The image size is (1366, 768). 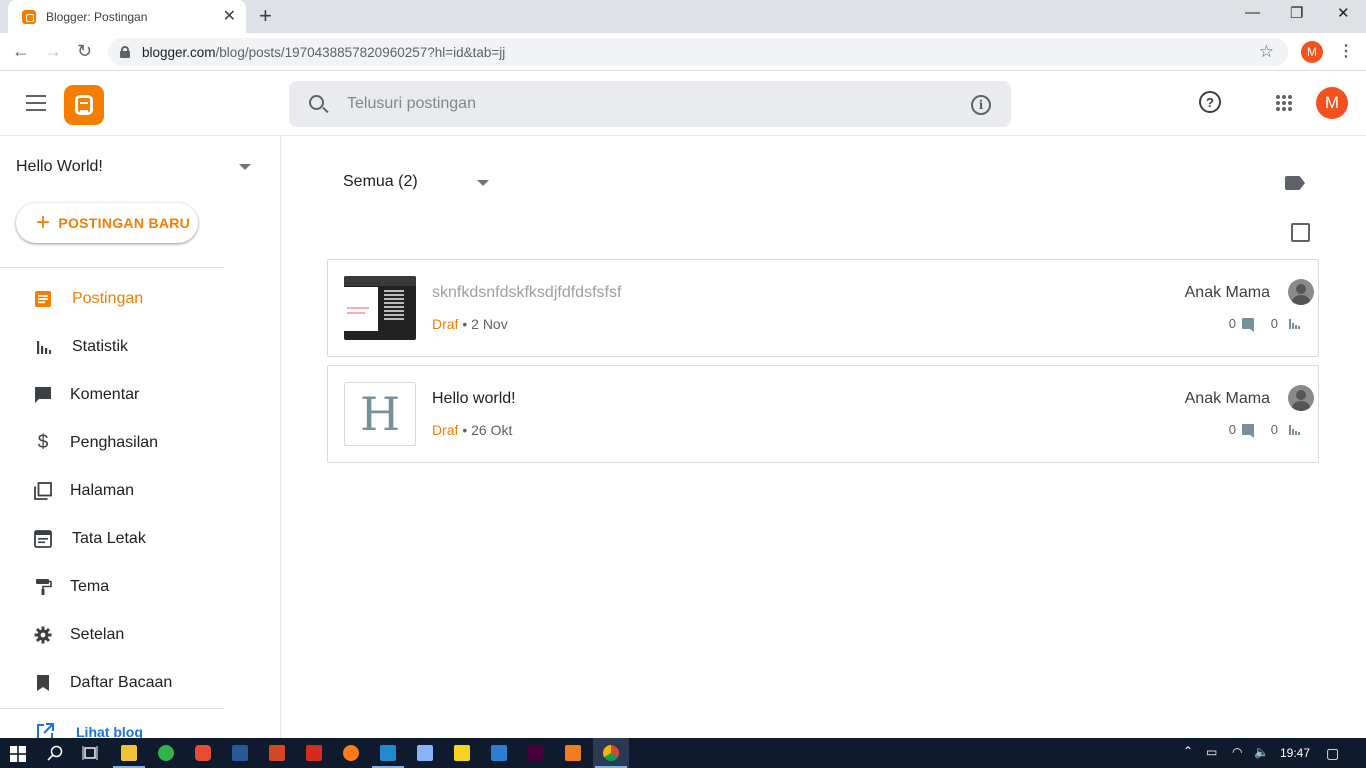 What do you see at coordinates (21, 51) in the screenshot?
I see `back-arrow-icon: ←` at bounding box center [21, 51].